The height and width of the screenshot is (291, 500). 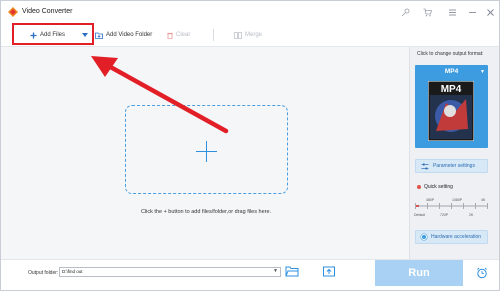 What do you see at coordinates (471, 215) in the screenshot?
I see `quality-label-2k: 2K` at bounding box center [471, 215].